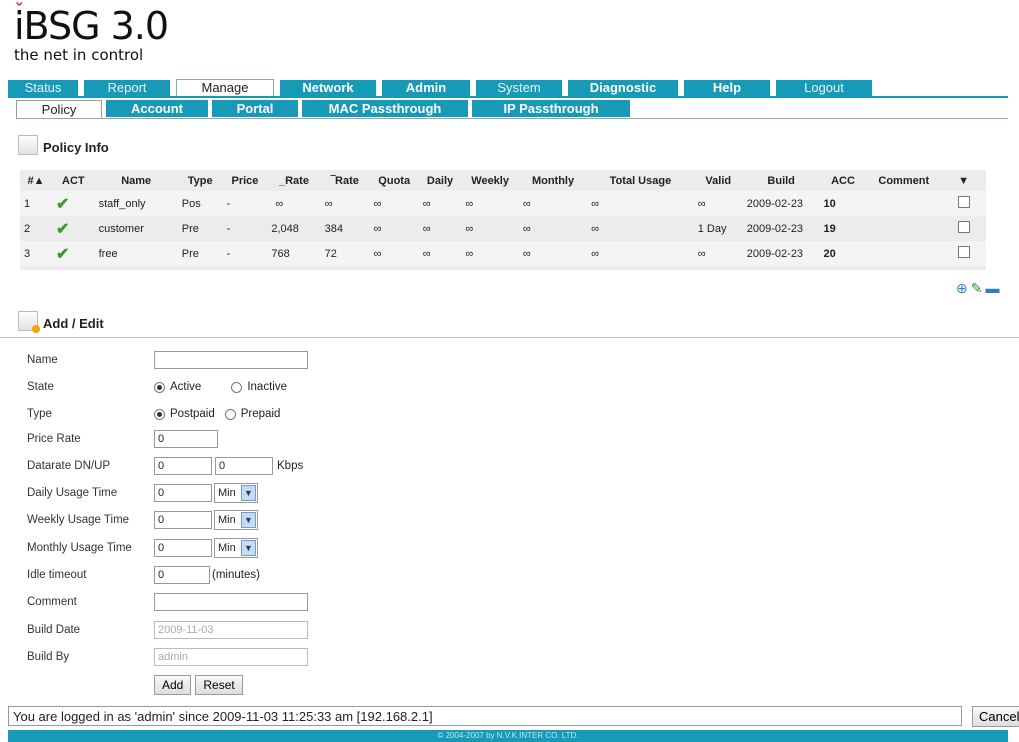  What do you see at coordinates (244, 466) in the screenshot?
I see `datarate-up-input: 0` at bounding box center [244, 466].